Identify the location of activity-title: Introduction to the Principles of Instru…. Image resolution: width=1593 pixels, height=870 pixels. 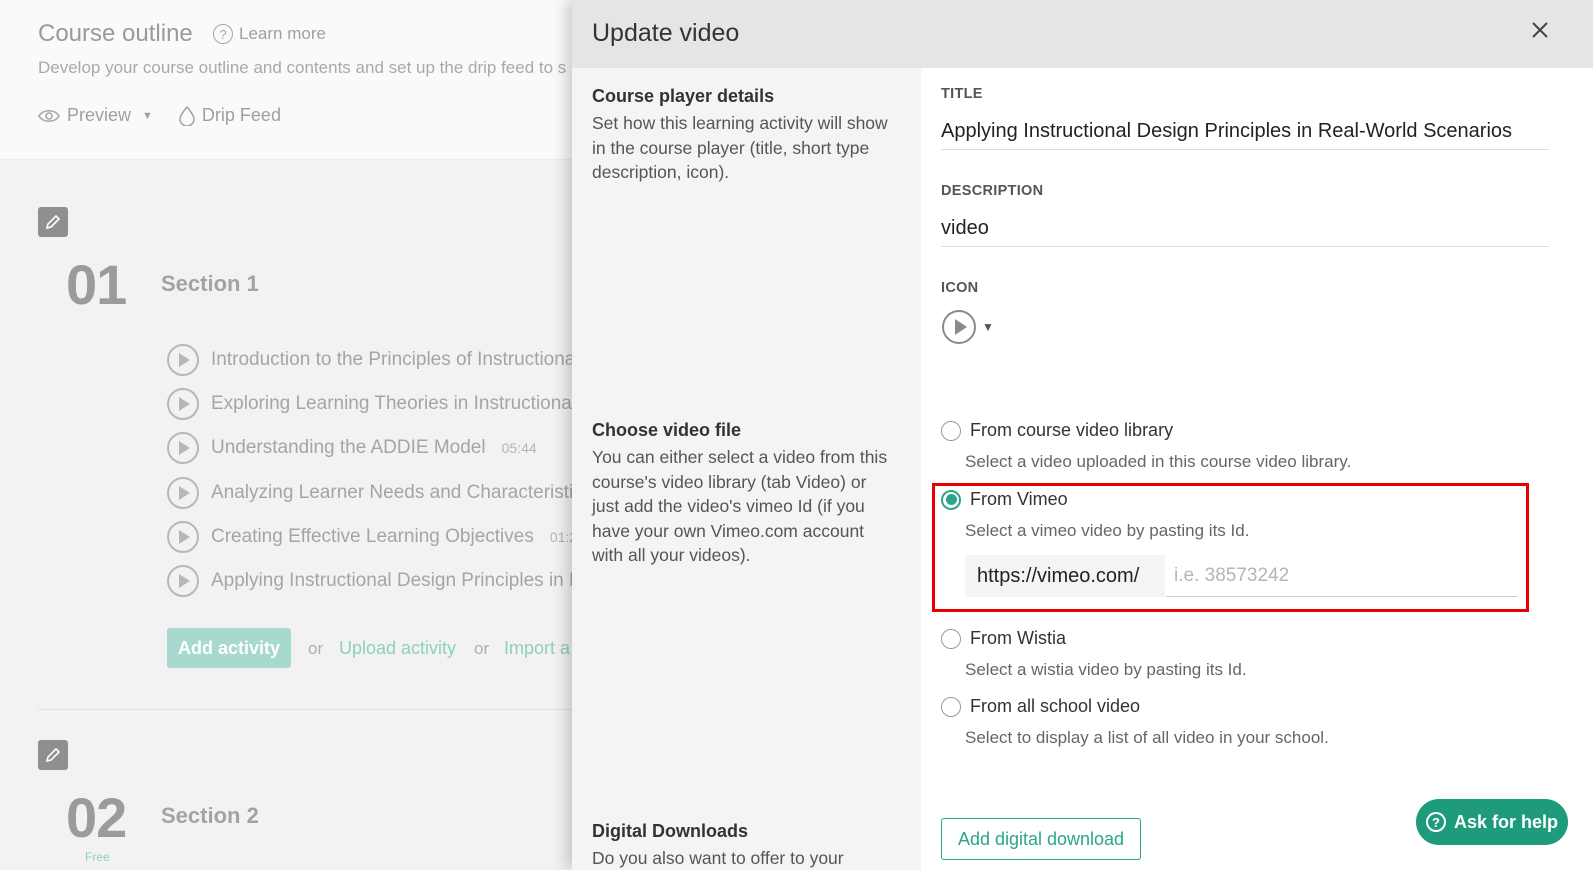
(393, 359).